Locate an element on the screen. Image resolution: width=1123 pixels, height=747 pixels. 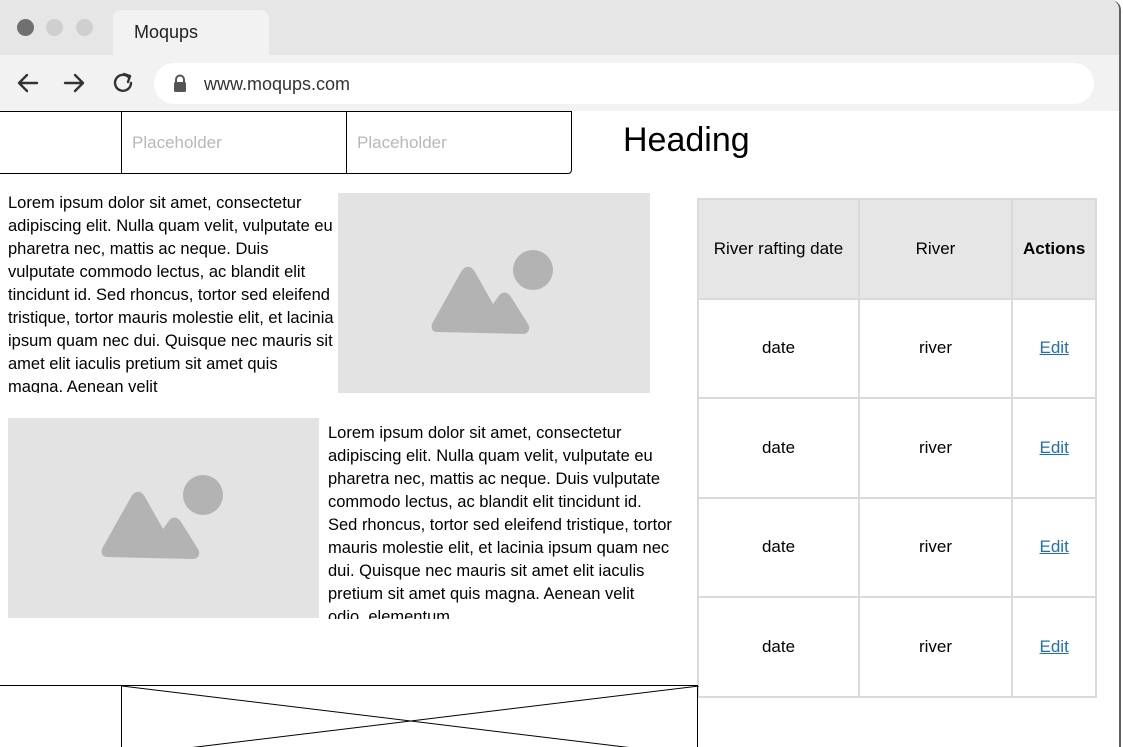
page-heading: Heading is located at coordinates (686, 140).